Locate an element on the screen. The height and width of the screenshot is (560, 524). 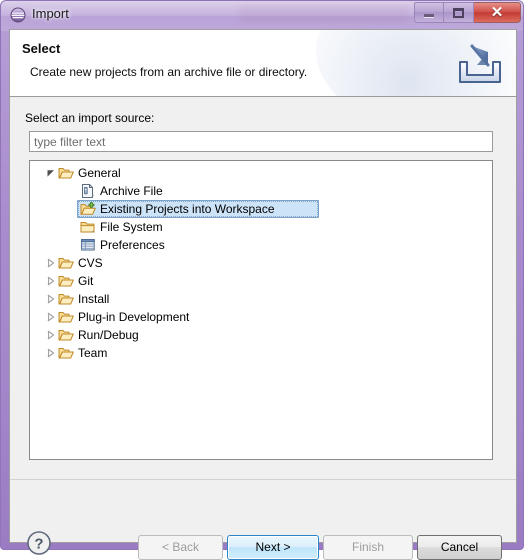
tree-item-cvs: CVS is located at coordinates (261, 263).